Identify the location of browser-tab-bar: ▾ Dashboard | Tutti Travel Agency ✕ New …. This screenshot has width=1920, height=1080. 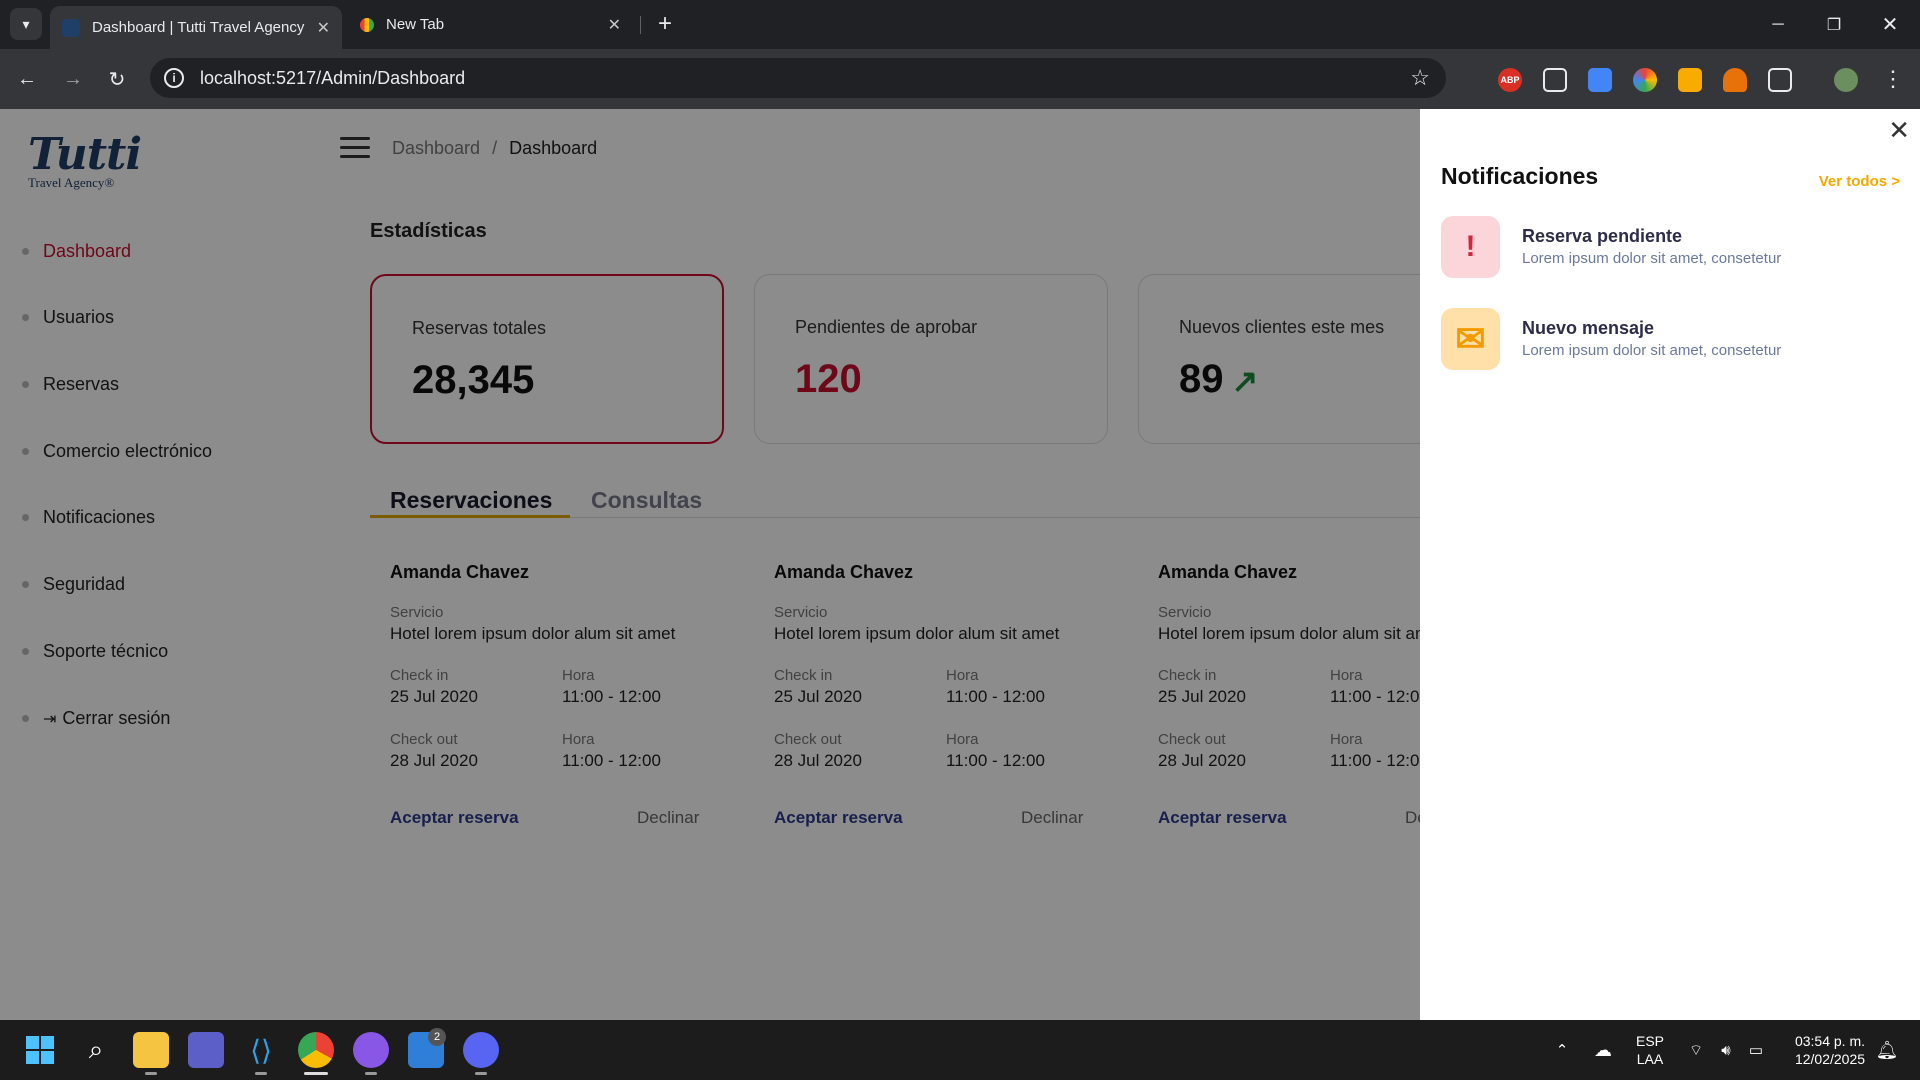
(960, 24).